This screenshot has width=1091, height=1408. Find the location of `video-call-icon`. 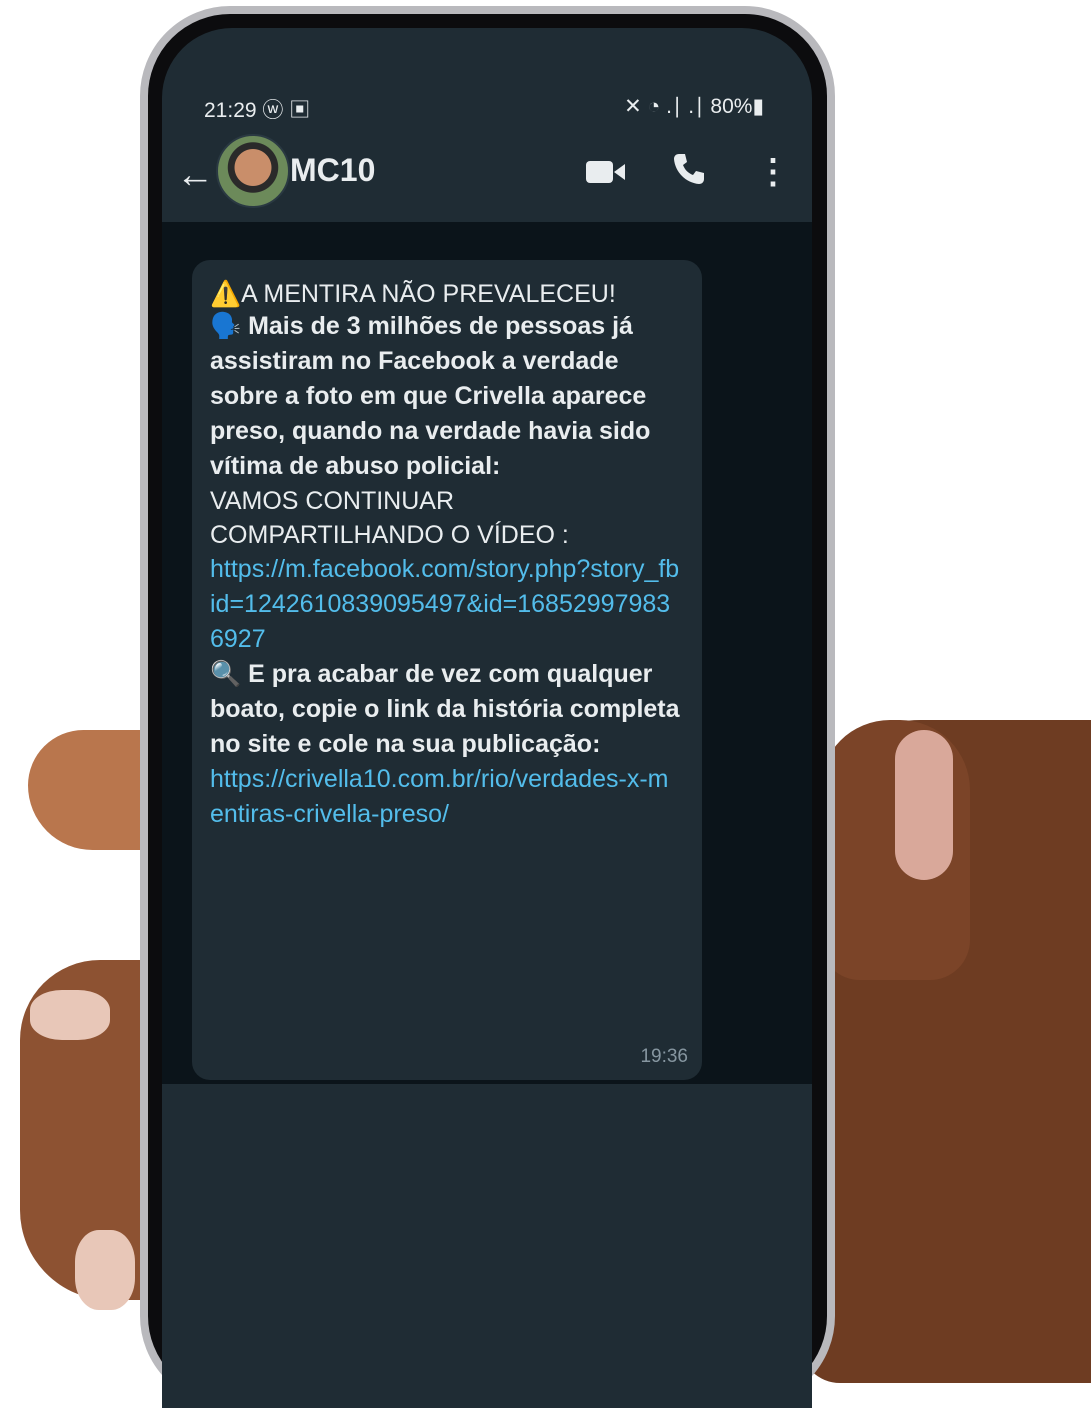

video-call-icon is located at coordinates (606, 174).